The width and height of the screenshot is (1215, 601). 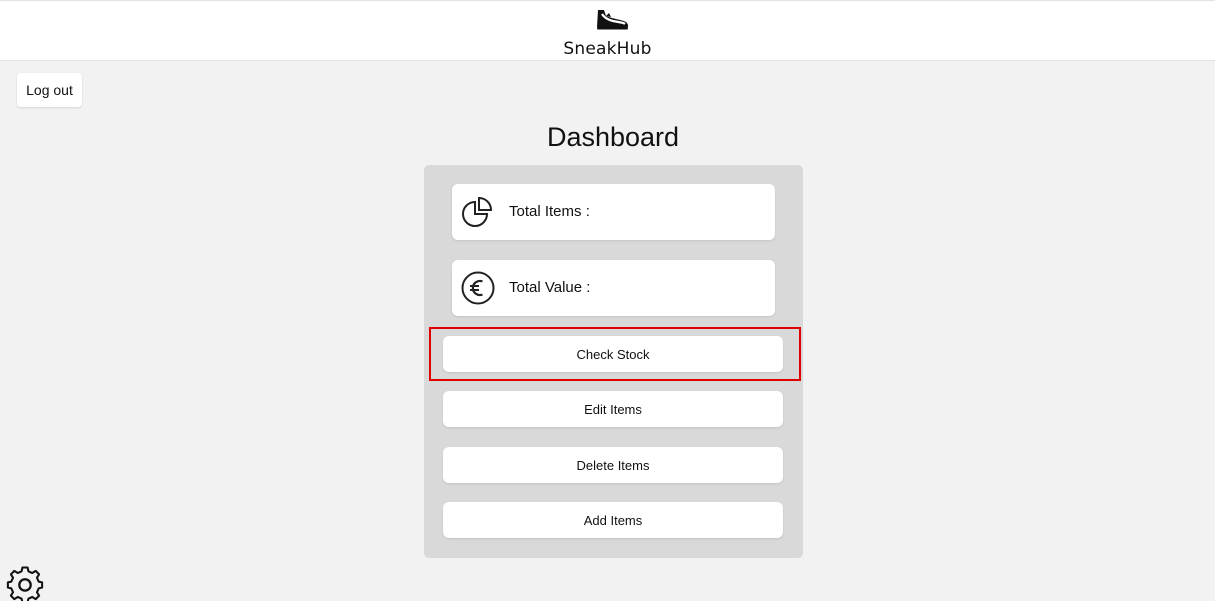 I want to click on euro-icon, so click(x=478, y=288).